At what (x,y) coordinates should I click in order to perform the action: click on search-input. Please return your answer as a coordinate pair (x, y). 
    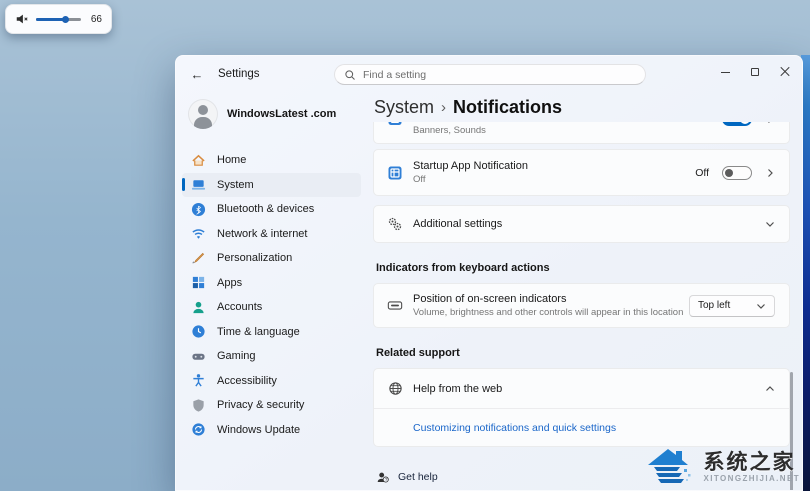
    Looking at the image, I should click on (499, 74).